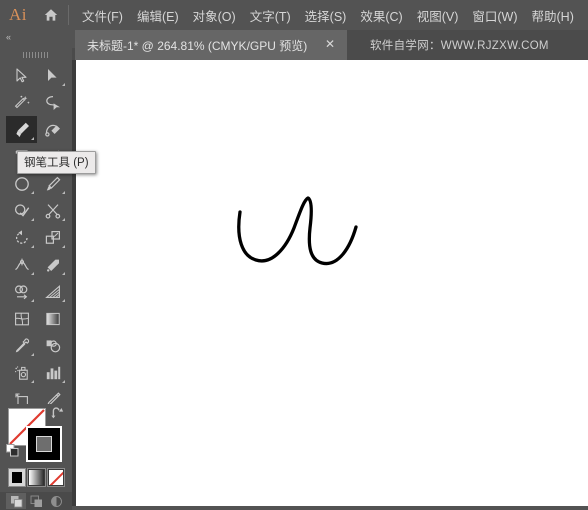 Image resolution: width=588 pixels, height=510 pixels. I want to click on scale-tool, so click(52, 237).